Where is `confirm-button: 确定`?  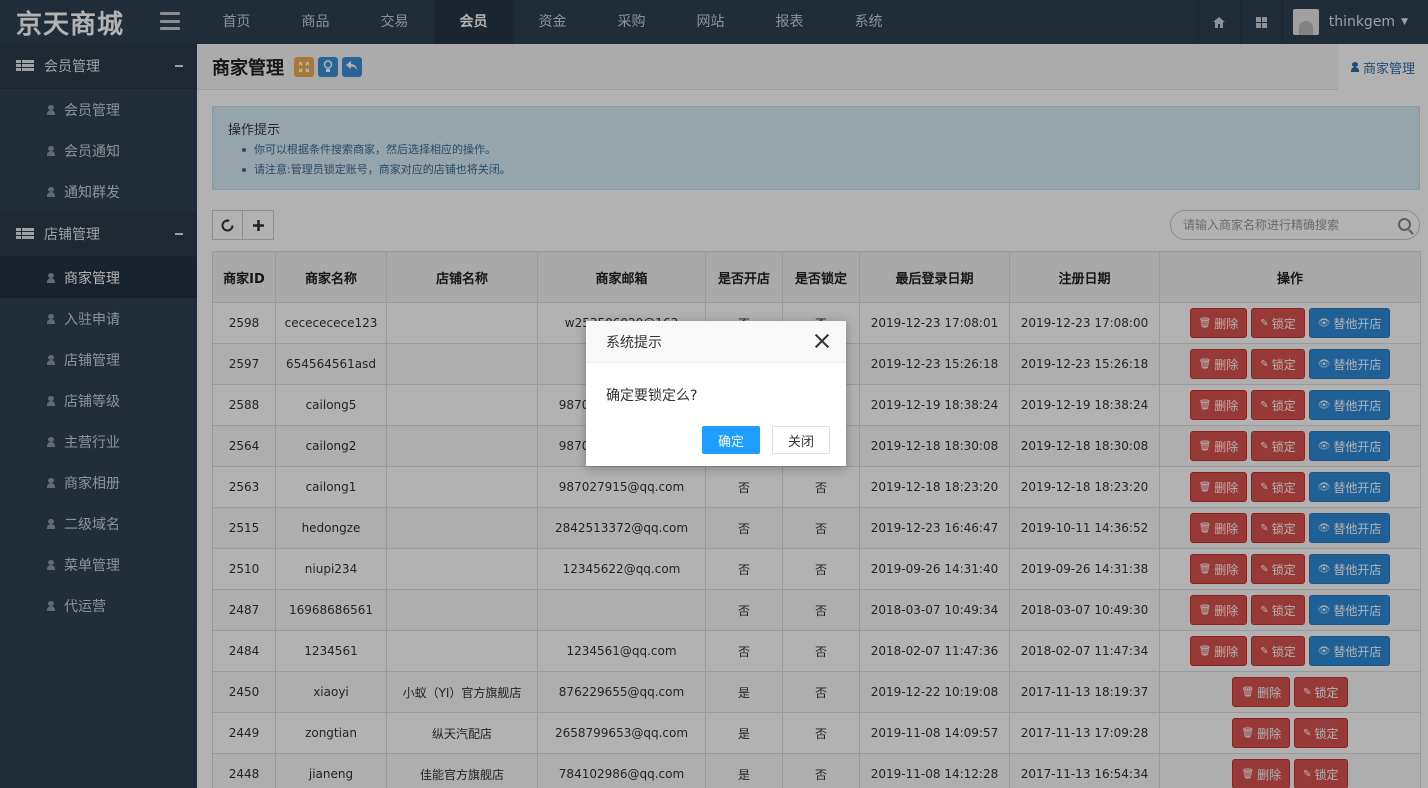 confirm-button: 确定 is located at coordinates (730, 440).